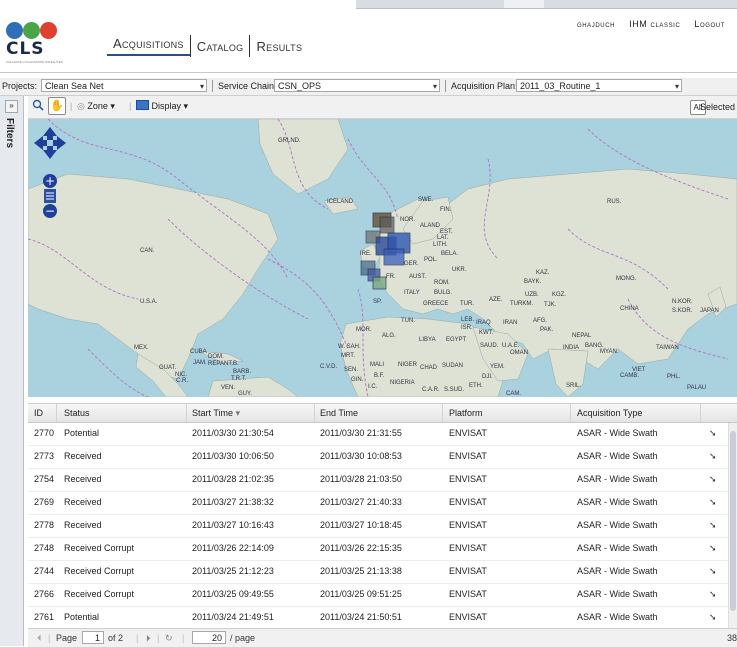 The height and width of the screenshot is (647, 737). What do you see at coordinates (418, 277) in the screenshot?
I see `map-label: AUST.` at bounding box center [418, 277].